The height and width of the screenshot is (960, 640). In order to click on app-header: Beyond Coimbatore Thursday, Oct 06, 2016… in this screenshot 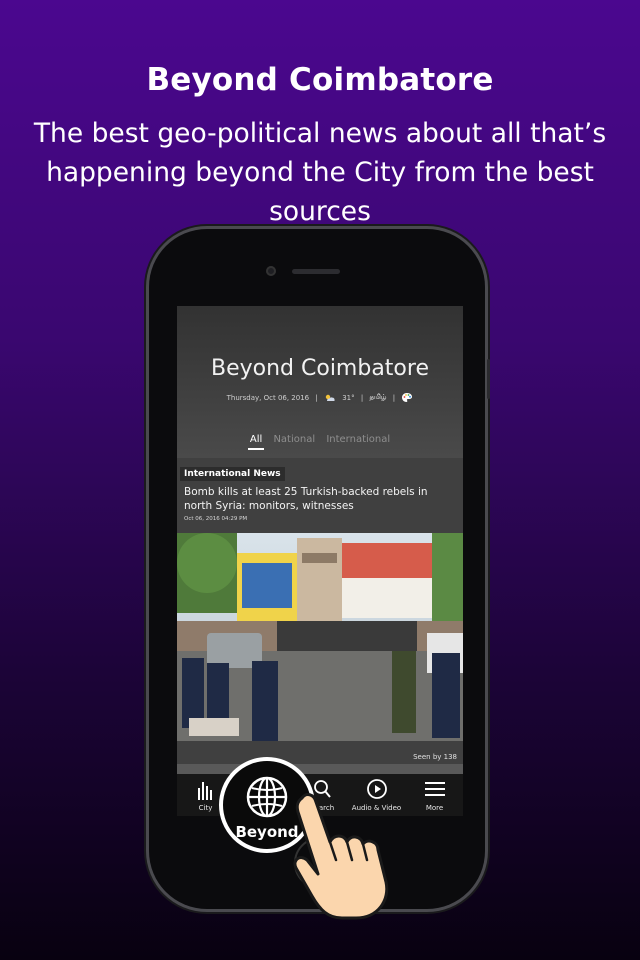, I will do `click(320, 382)`.